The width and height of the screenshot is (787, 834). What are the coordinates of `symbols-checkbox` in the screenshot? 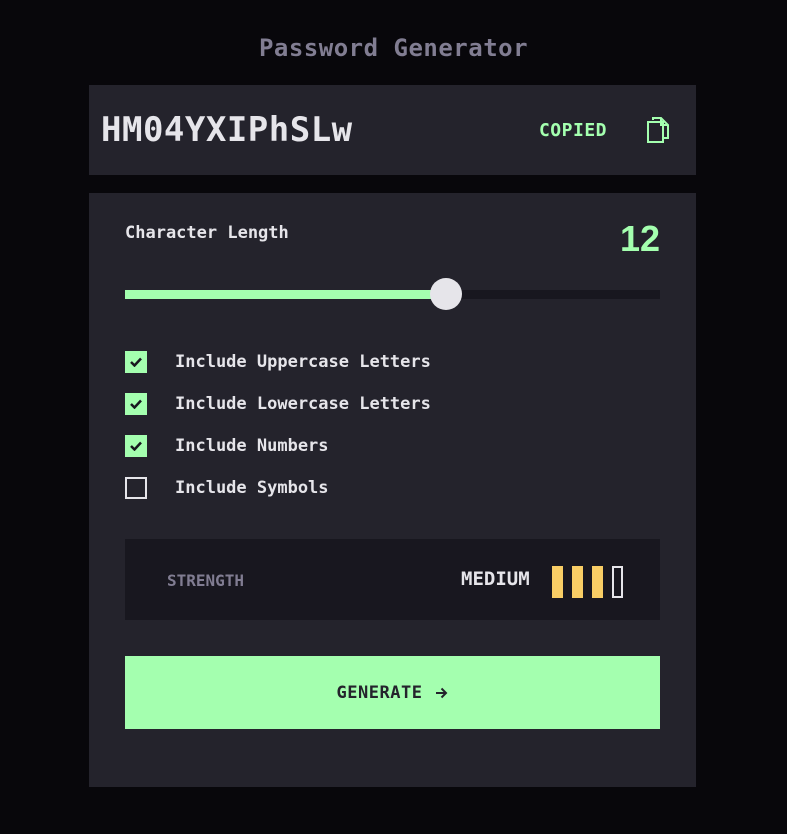 It's located at (136, 488).